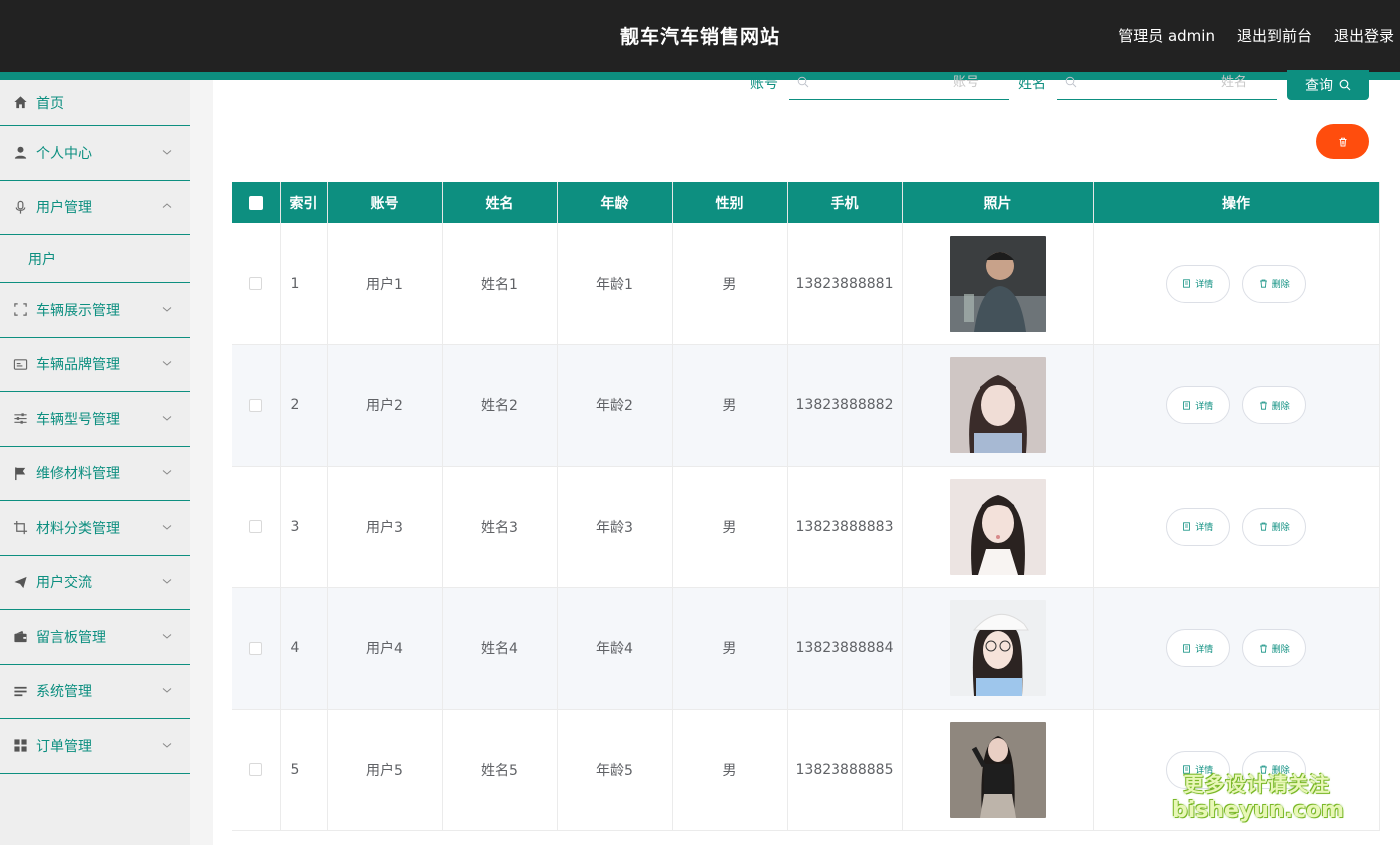 This screenshot has width=1400, height=845. I want to click on phone-cell: 13823888882, so click(845, 405).